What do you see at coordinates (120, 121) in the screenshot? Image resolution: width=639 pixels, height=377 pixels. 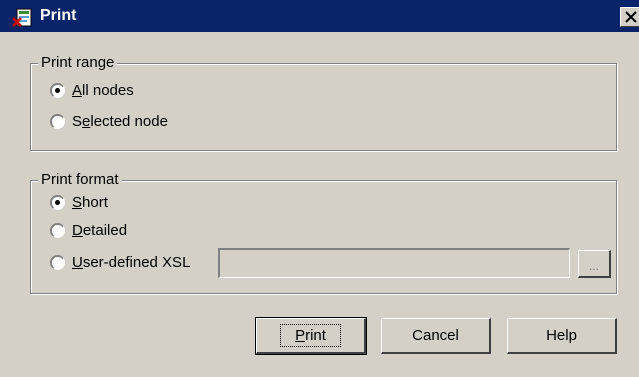 I see `radio-label: Selected node` at bounding box center [120, 121].